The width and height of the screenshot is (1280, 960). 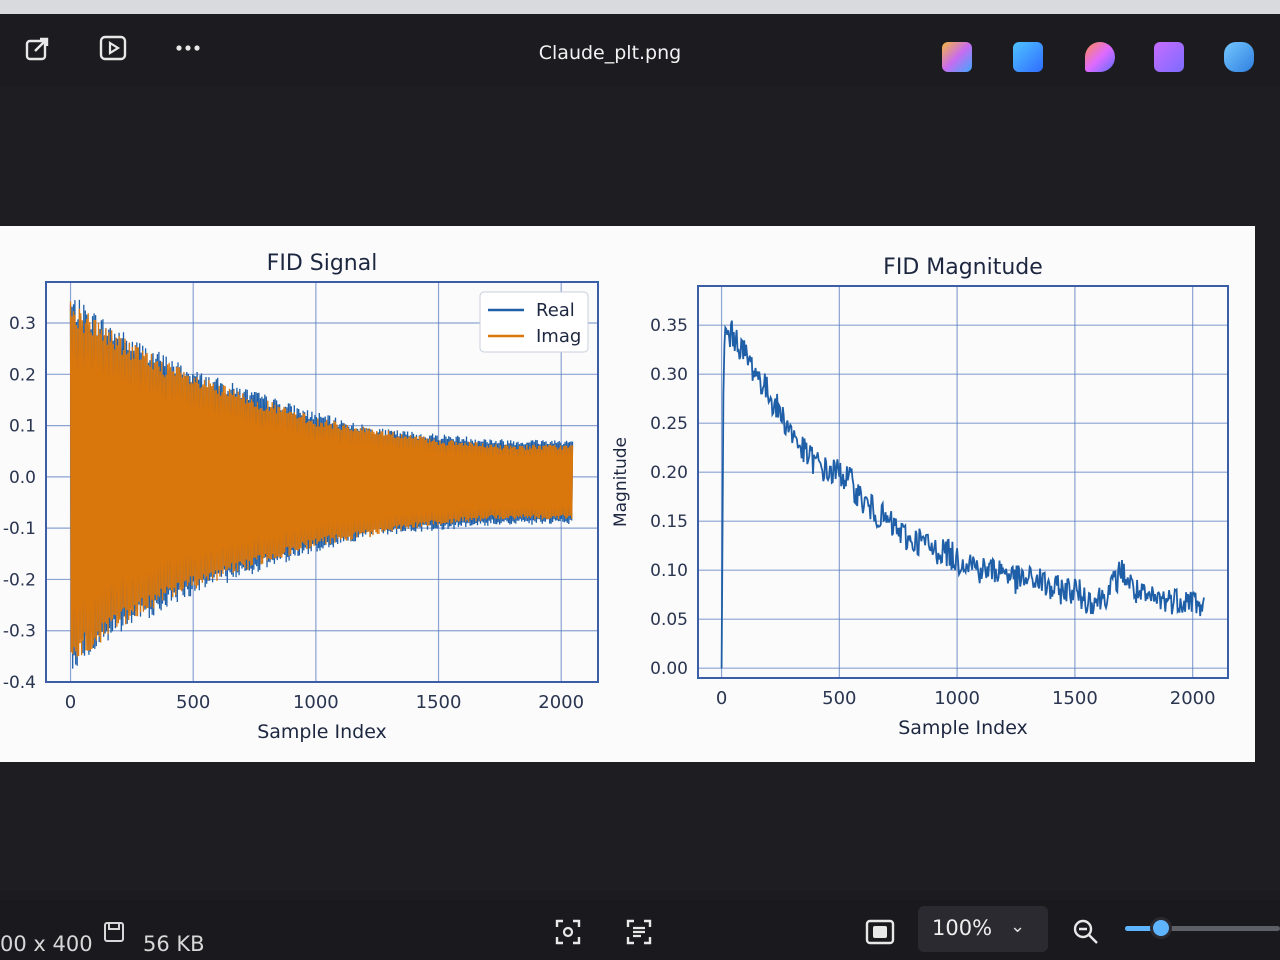 I want to click on magnitude-ylabel: Magnitude, so click(x=621, y=482).